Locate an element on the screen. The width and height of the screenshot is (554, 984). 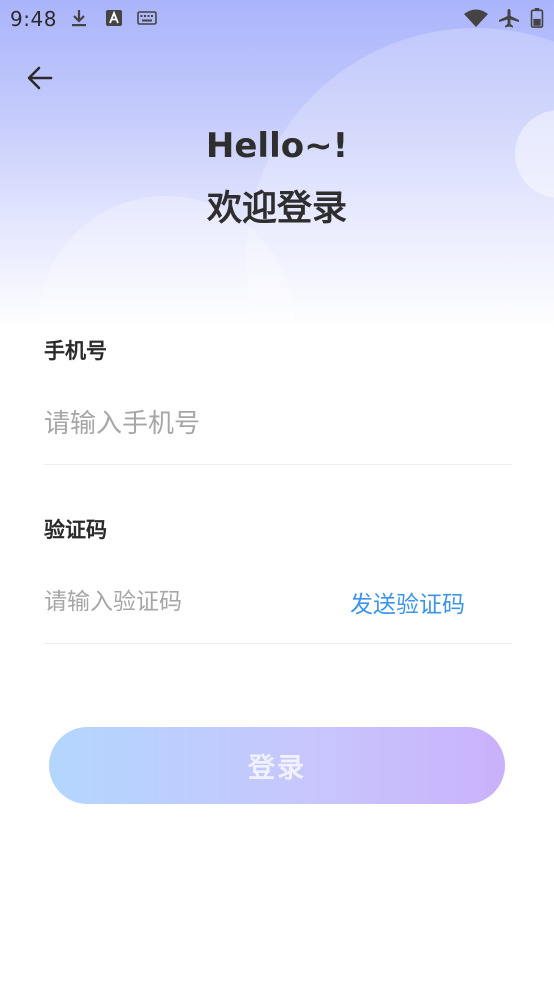
page-title: 欢迎登录 is located at coordinates (276, 209).